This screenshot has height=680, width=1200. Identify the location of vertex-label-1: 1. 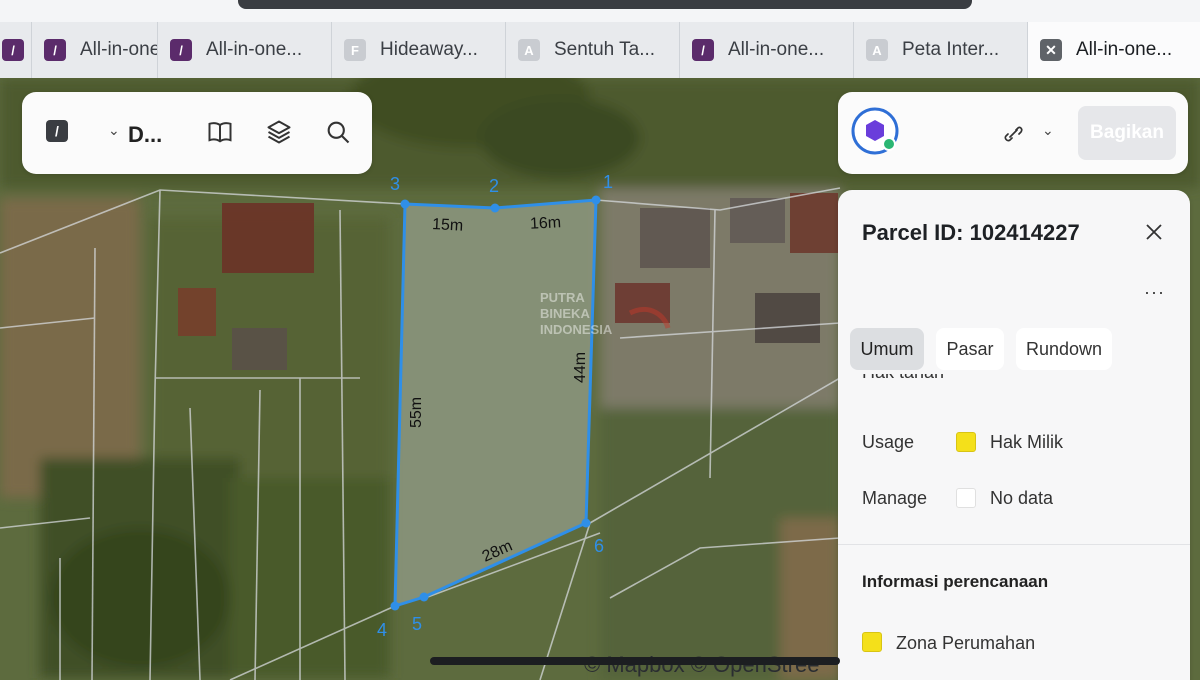
(608, 182).